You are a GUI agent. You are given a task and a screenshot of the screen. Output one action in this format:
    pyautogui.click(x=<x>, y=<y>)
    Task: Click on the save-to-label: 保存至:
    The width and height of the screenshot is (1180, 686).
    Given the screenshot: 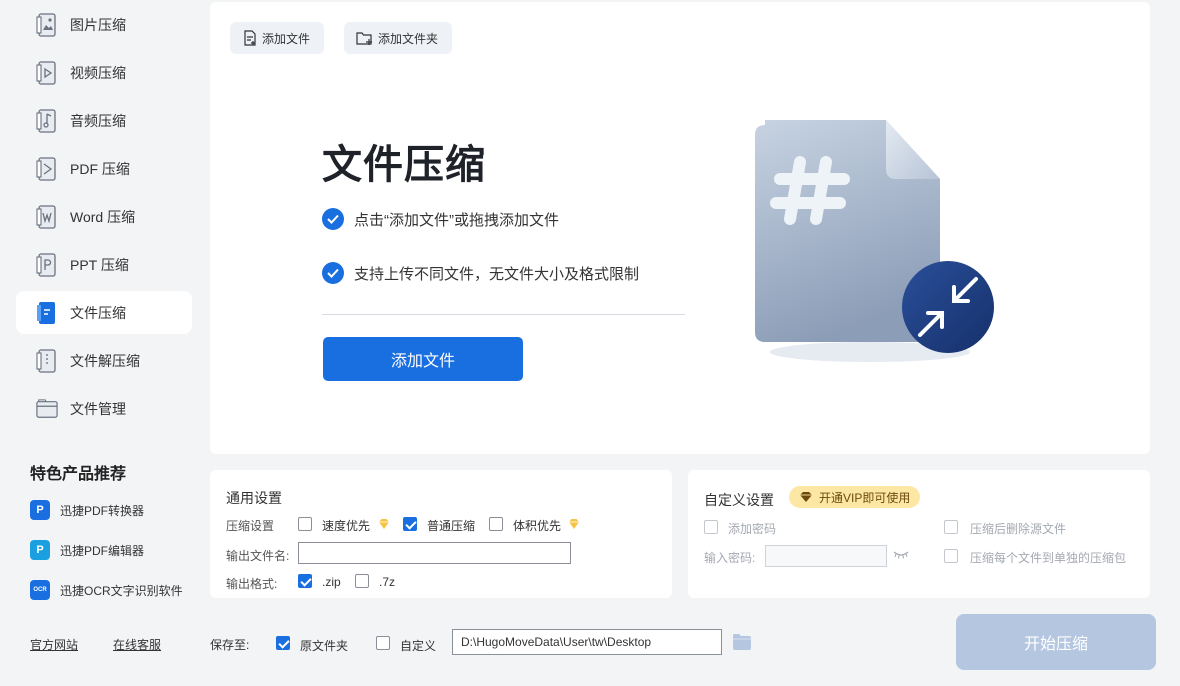 What is the action you would take?
    pyautogui.click(x=230, y=645)
    